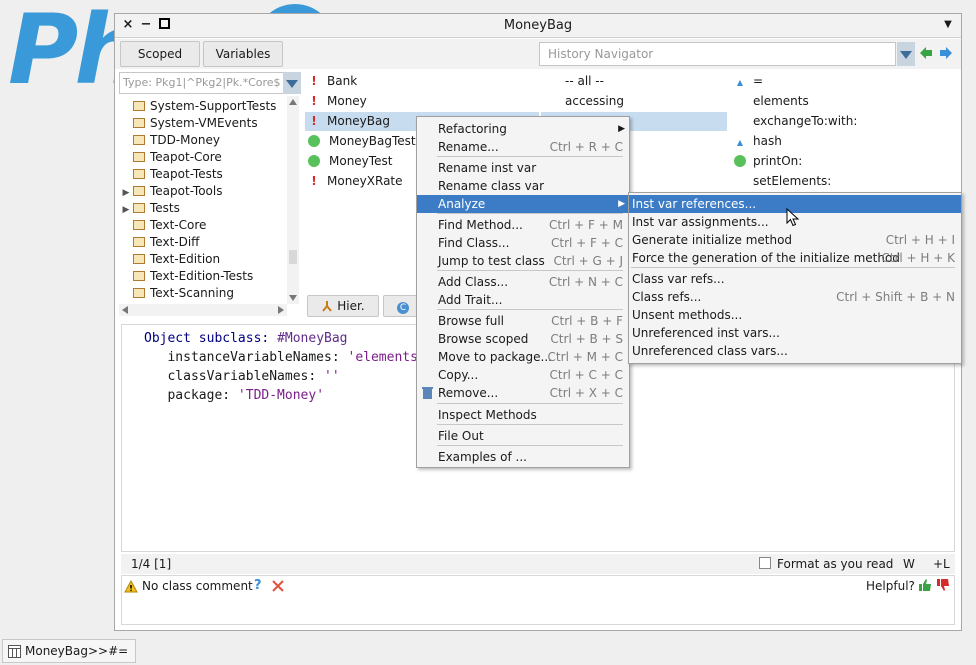 The width and height of the screenshot is (976, 665). What do you see at coordinates (202, 191) in the screenshot?
I see `package-item: ▶ Teapot-Tools` at bounding box center [202, 191].